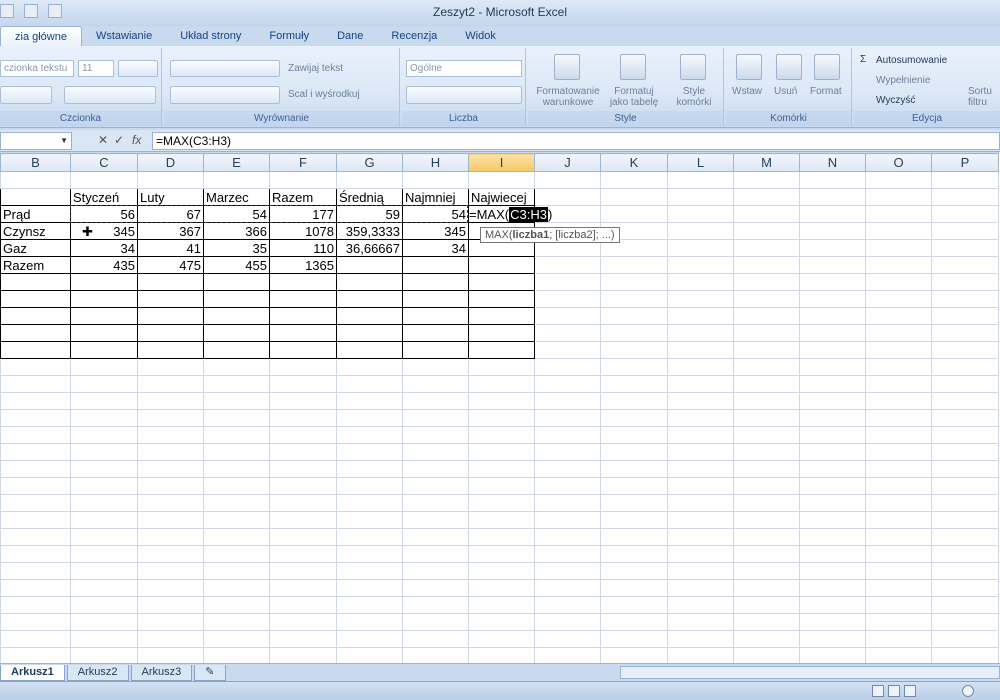 The height and width of the screenshot is (700, 1000). What do you see at coordinates (633, 67) in the screenshot?
I see `format-table-icon` at bounding box center [633, 67].